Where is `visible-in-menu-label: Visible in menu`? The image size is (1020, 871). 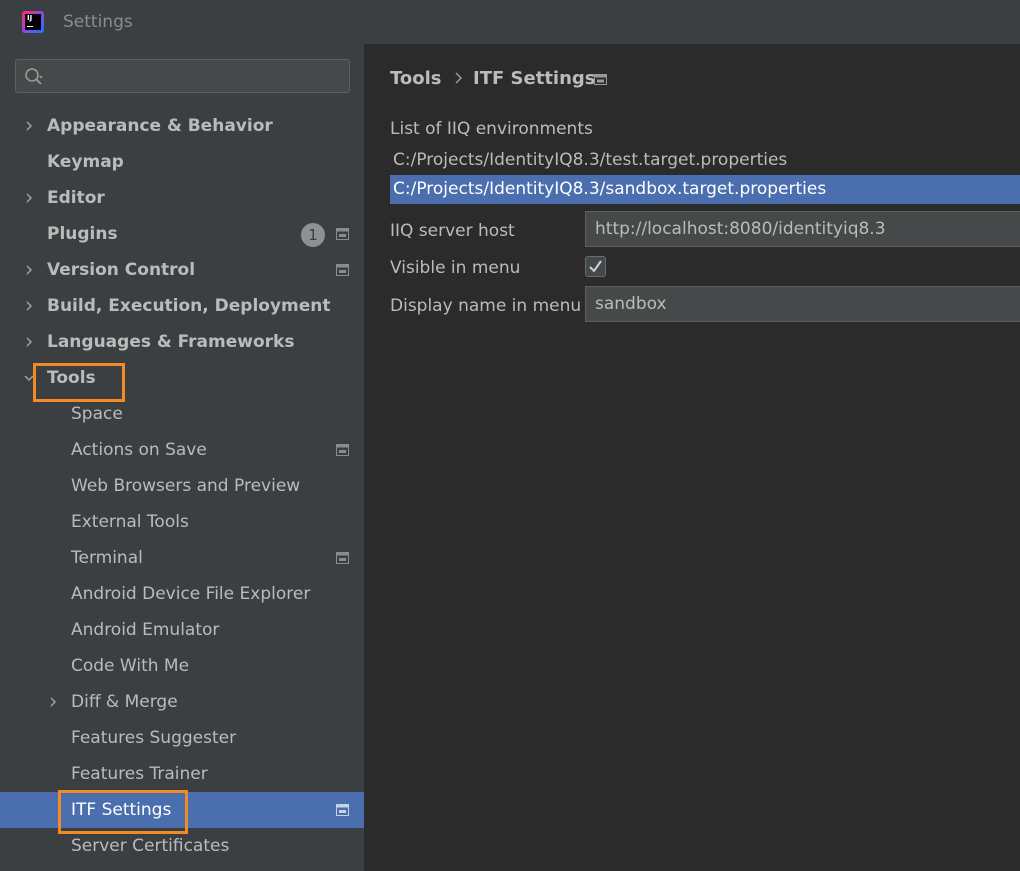 visible-in-menu-label: Visible in menu is located at coordinates (455, 268).